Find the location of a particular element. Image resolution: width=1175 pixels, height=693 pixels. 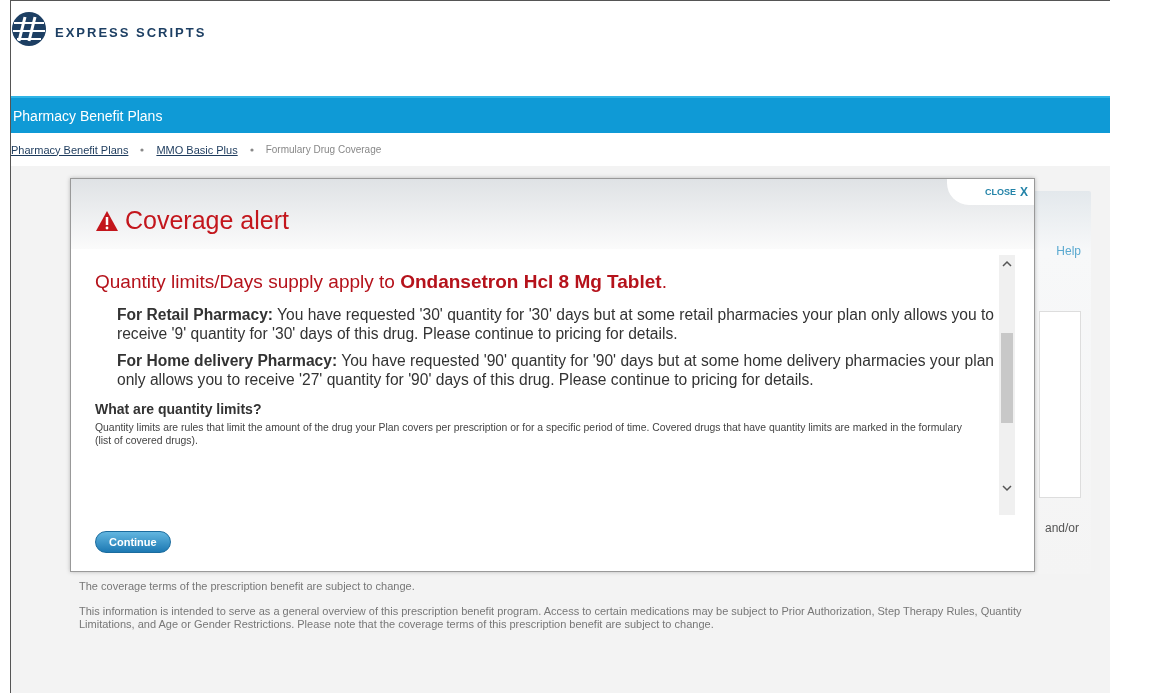

scrollbar is located at coordinates (1007, 385).